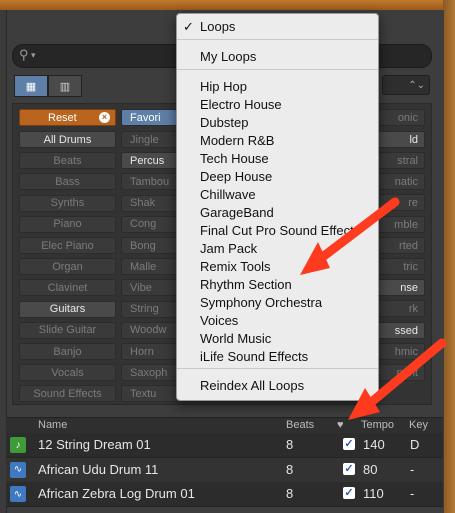 The image size is (455, 513). What do you see at coordinates (151, 161) in the screenshot?
I see `keyword-button: Percus` at bounding box center [151, 161].